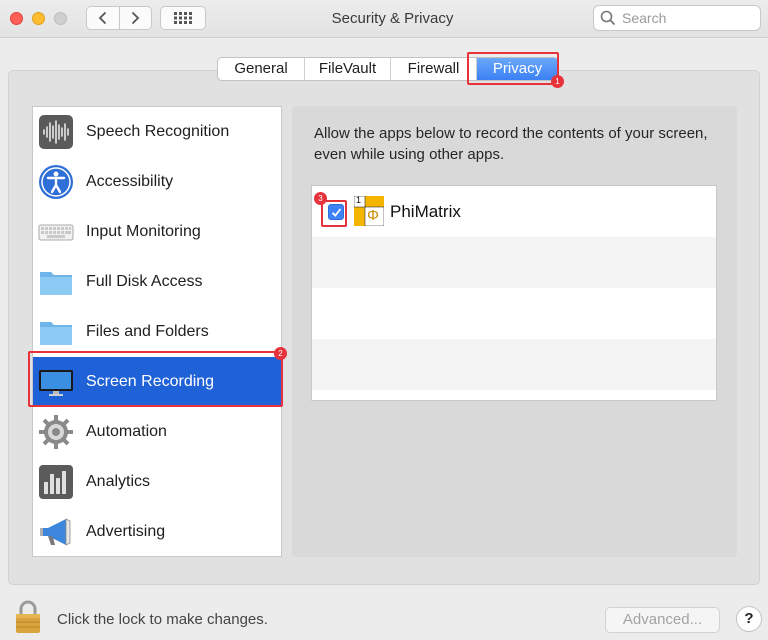 This screenshot has width=768, height=640. What do you see at coordinates (38, 18) in the screenshot?
I see `minimize-window-button` at bounding box center [38, 18].